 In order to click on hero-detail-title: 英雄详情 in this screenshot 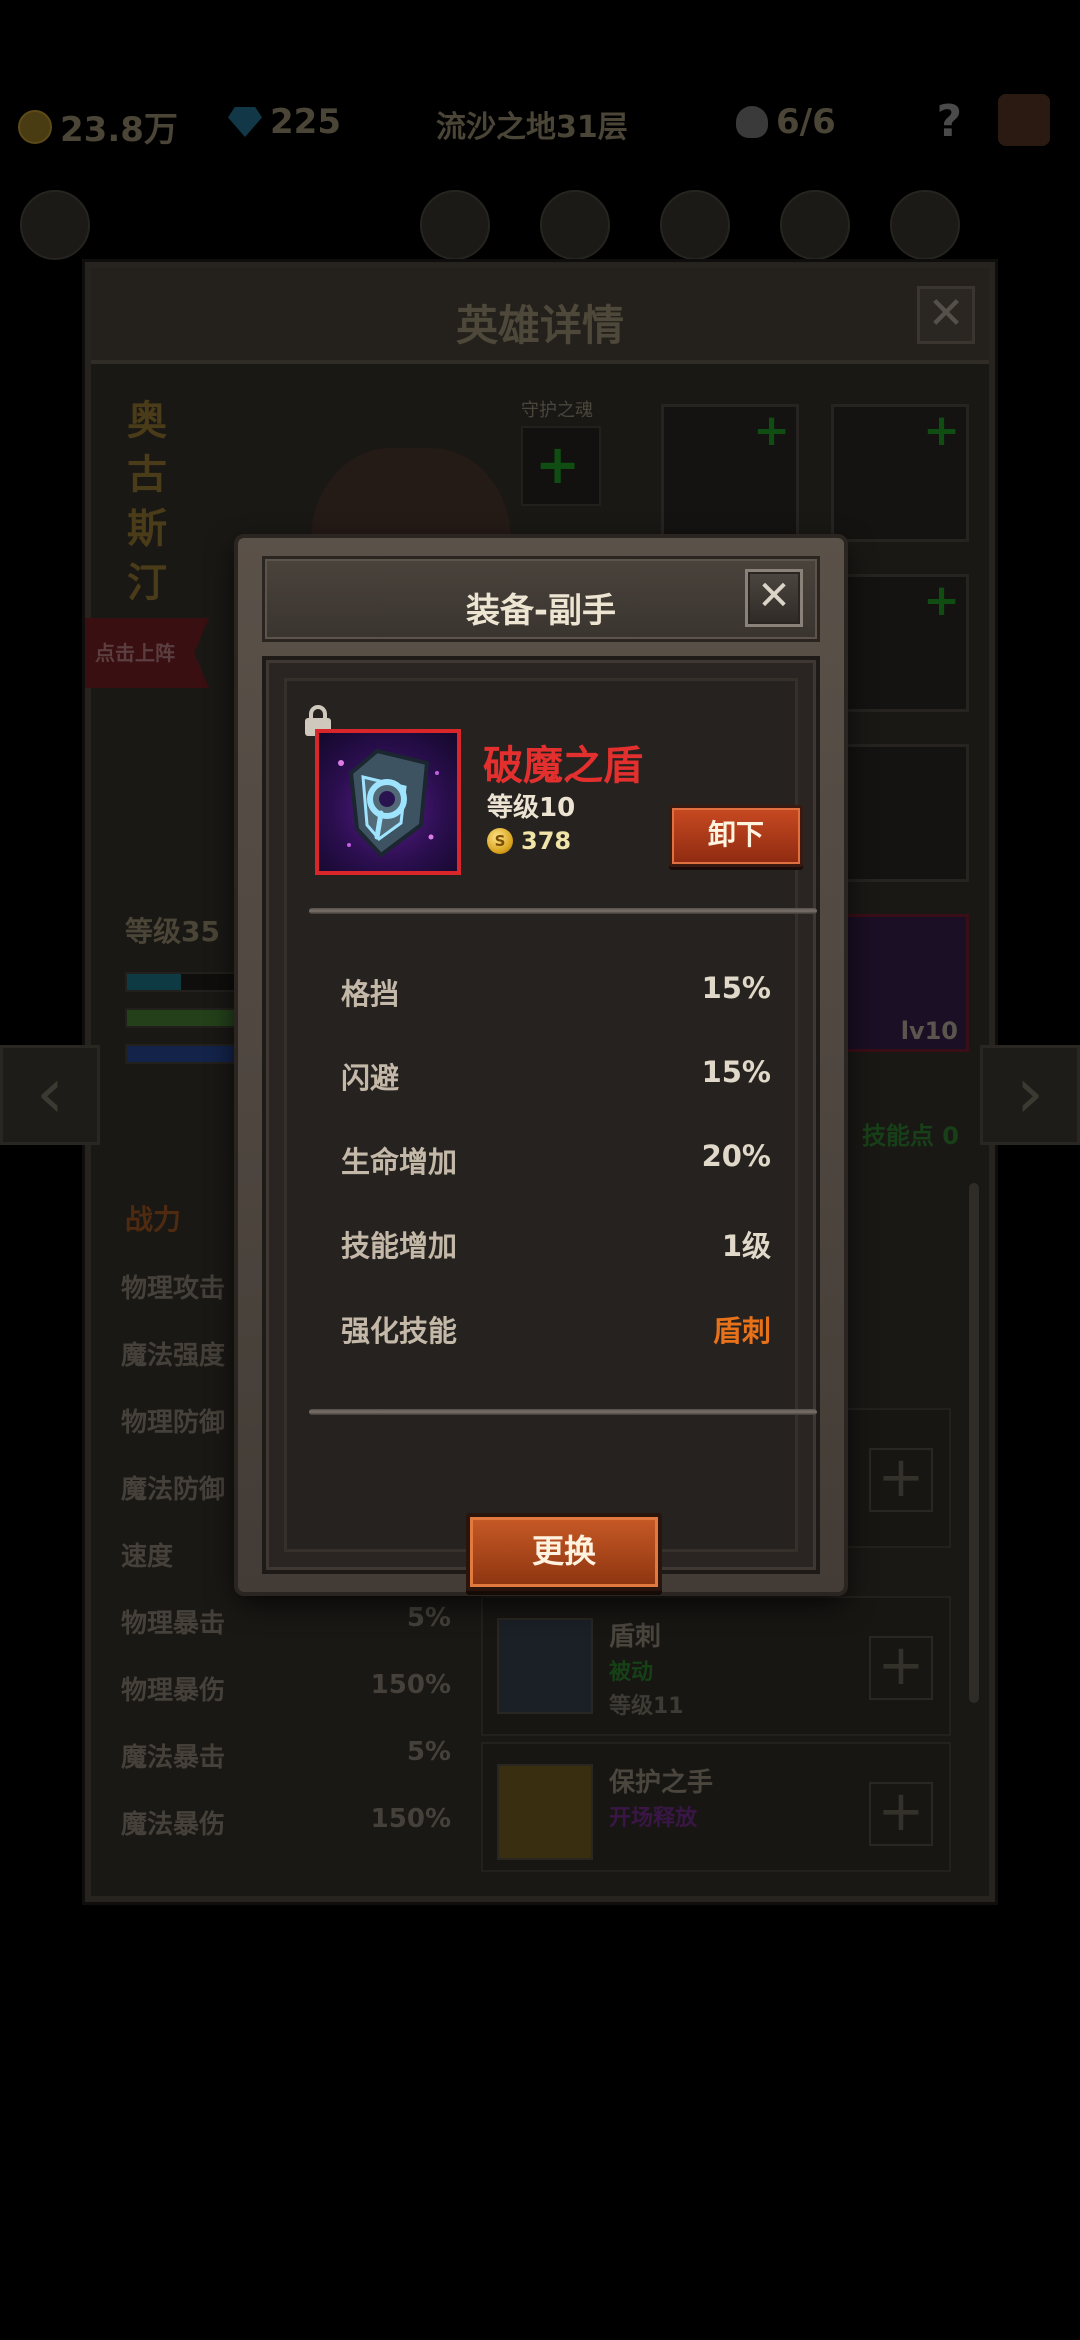, I will do `click(539, 325)`.